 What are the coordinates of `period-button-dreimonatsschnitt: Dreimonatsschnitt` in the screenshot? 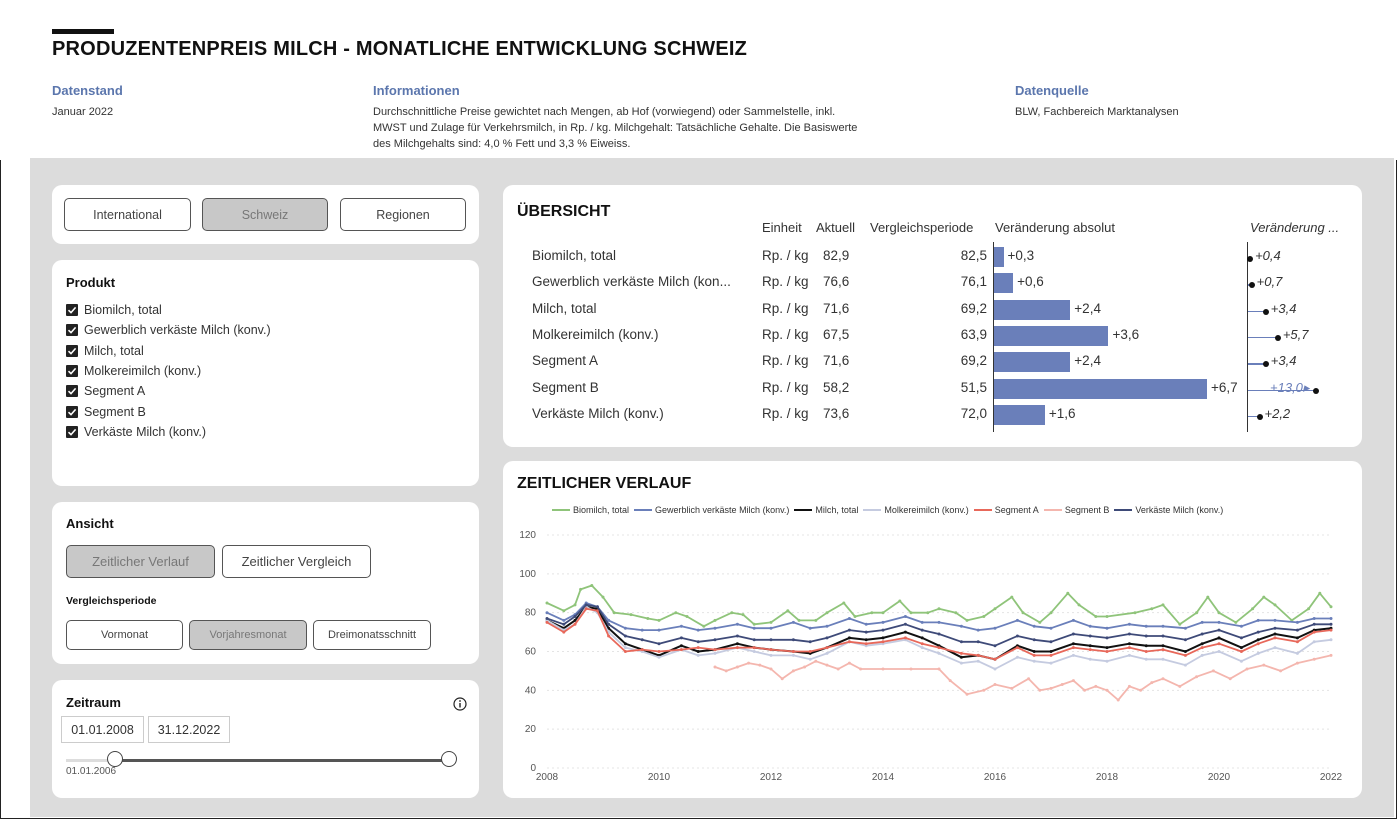 It's located at (372, 635).